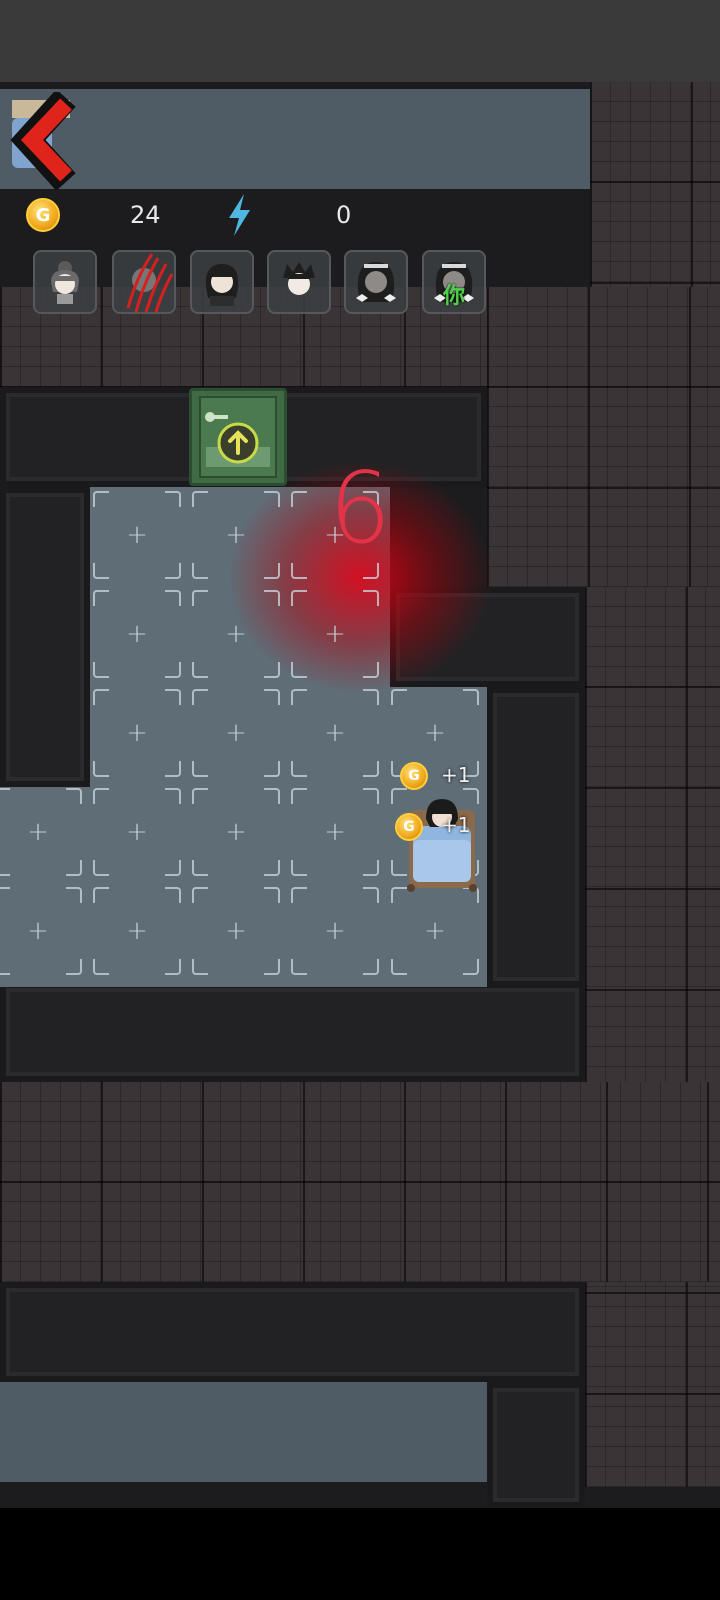  Describe the element at coordinates (360, 1554) in the screenshot. I see `navigation-bar` at that location.